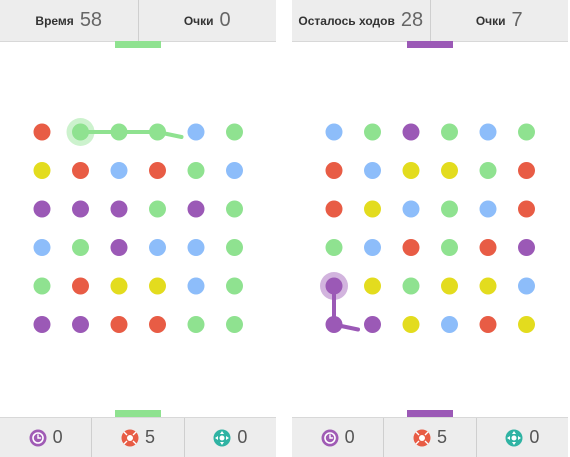 The height and width of the screenshot is (457, 570). What do you see at coordinates (441, 437) in the screenshot?
I see `powerup-count: 5` at bounding box center [441, 437].